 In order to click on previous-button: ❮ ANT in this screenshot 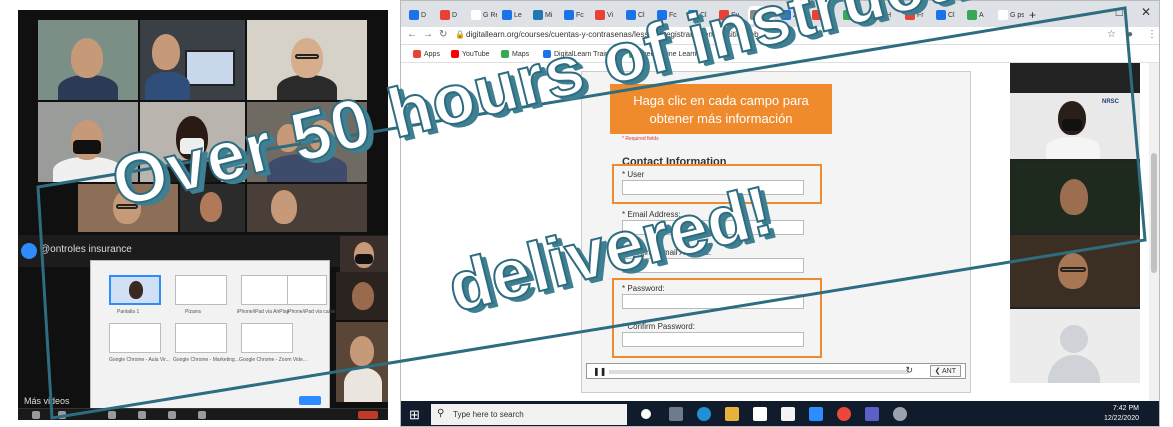, I will do `click(945, 371)`.